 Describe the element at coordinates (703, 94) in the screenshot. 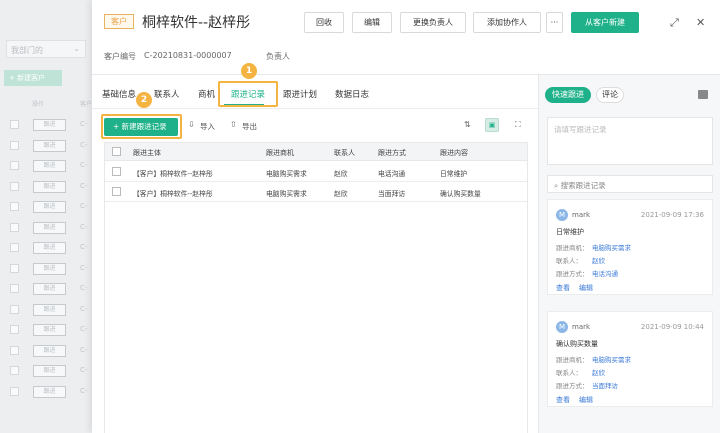

I see `collapse-sidebar-icon` at that location.